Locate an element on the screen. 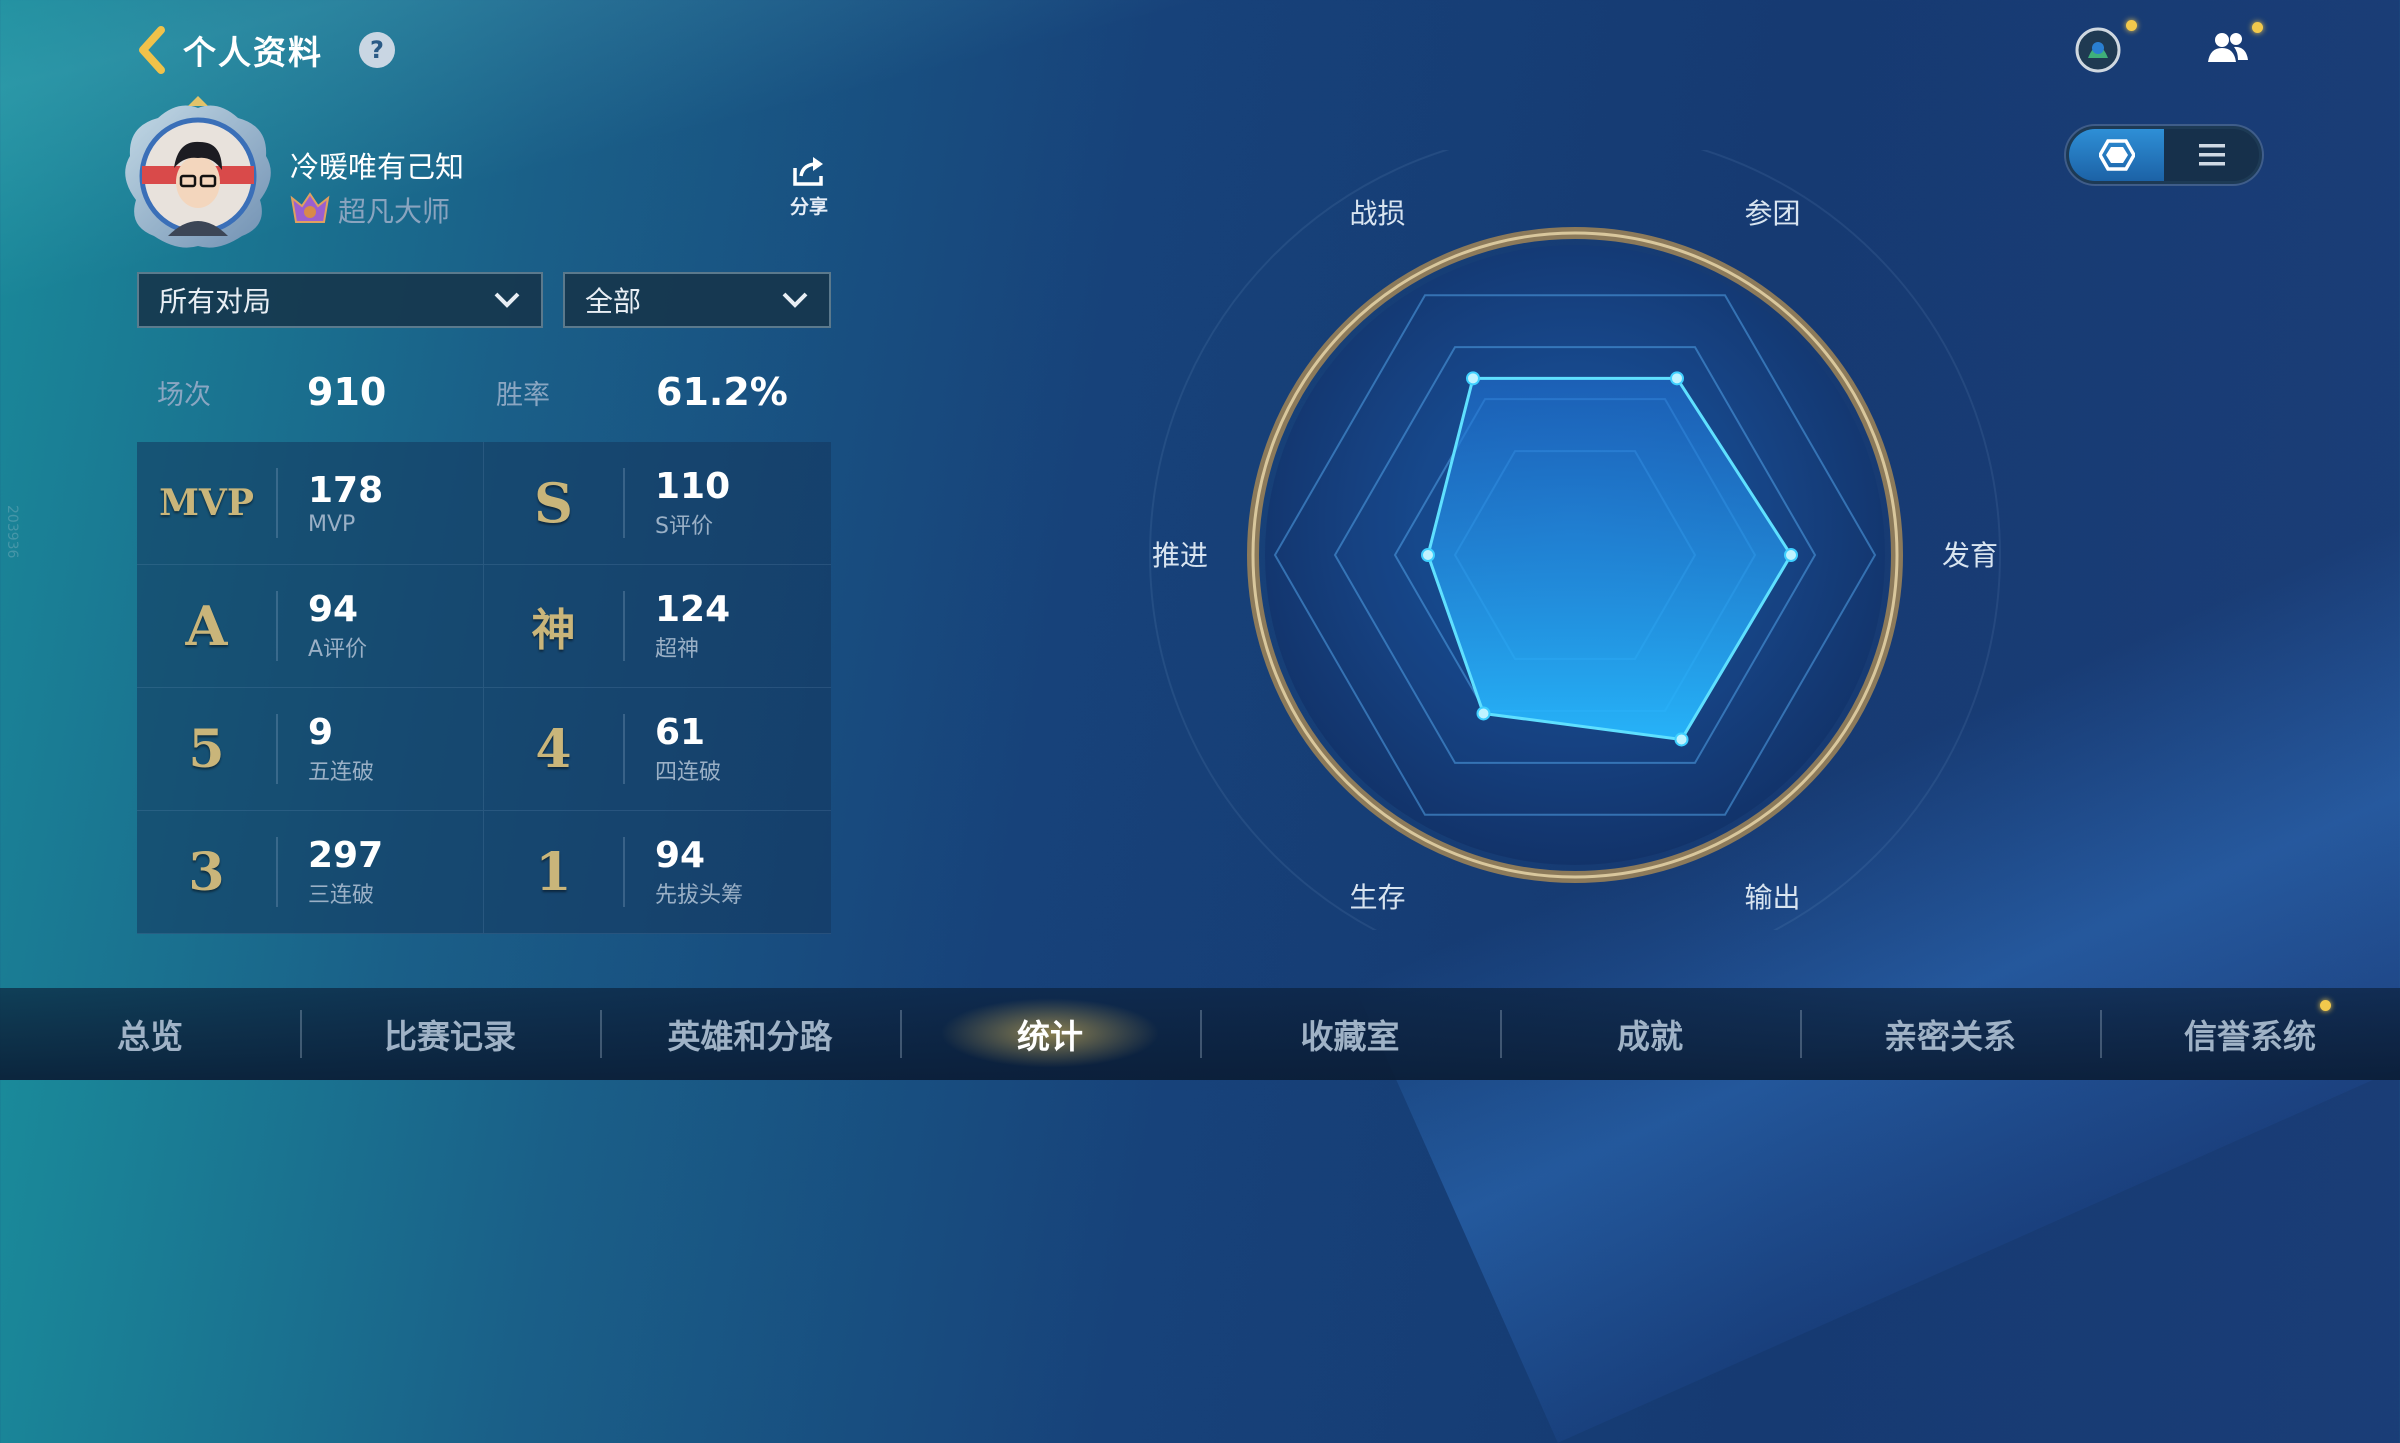 The width and height of the screenshot is (2400, 1443). share-label: 分享 is located at coordinates (808, 207).